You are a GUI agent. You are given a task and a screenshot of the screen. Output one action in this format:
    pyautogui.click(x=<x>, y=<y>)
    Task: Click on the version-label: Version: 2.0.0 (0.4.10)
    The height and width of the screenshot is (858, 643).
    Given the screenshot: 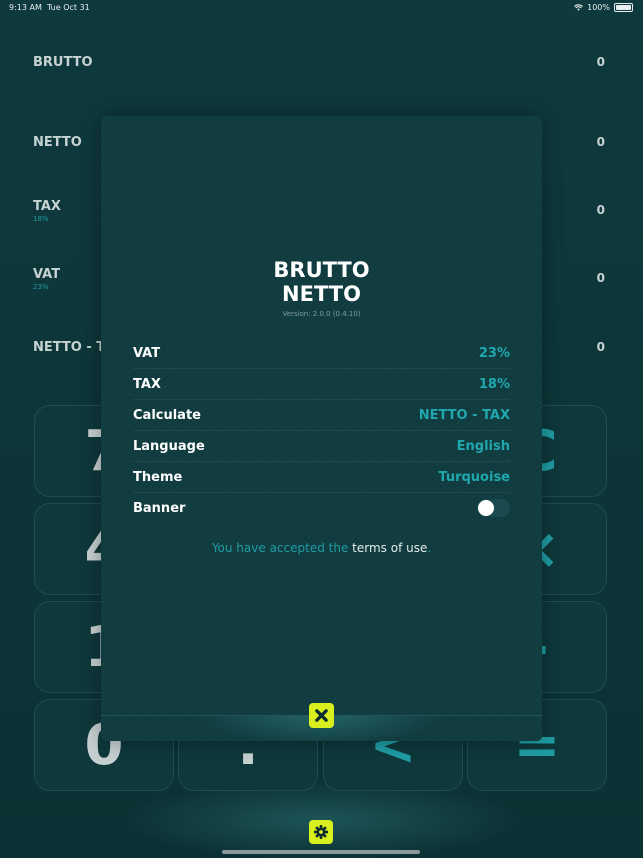 What is the action you would take?
    pyautogui.click(x=321, y=314)
    